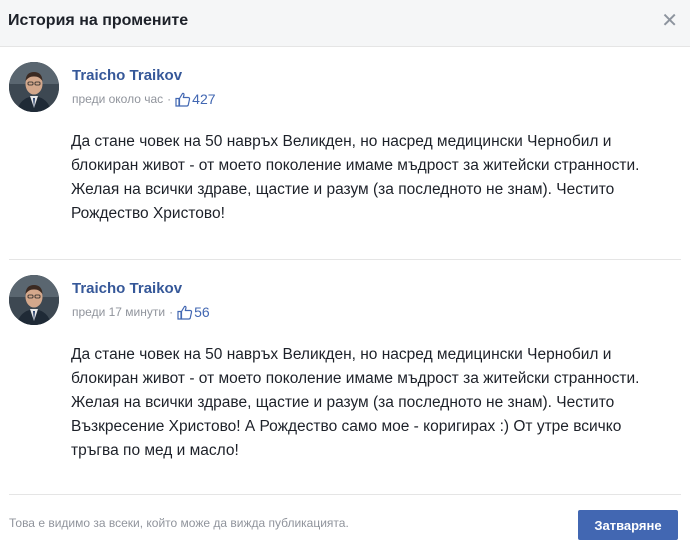  I want to click on like-count: 56, so click(193, 312).